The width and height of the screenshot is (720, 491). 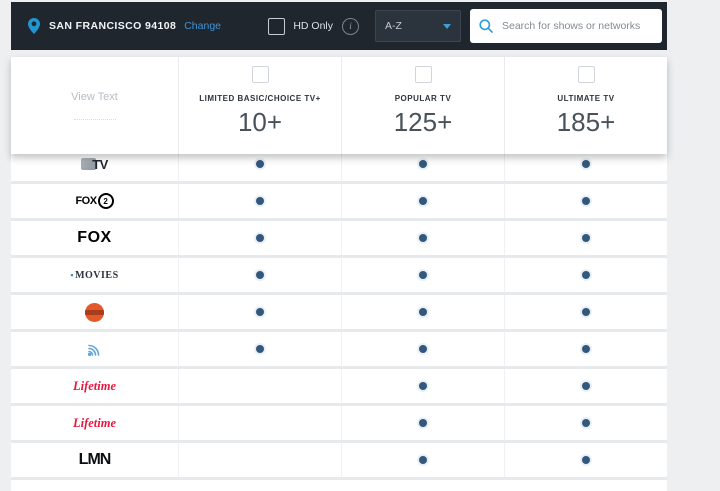 What do you see at coordinates (585, 105) in the screenshot?
I see `plan-column-ultimate-tv: ULTIMATE TV 185+` at bounding box center [585, 105].